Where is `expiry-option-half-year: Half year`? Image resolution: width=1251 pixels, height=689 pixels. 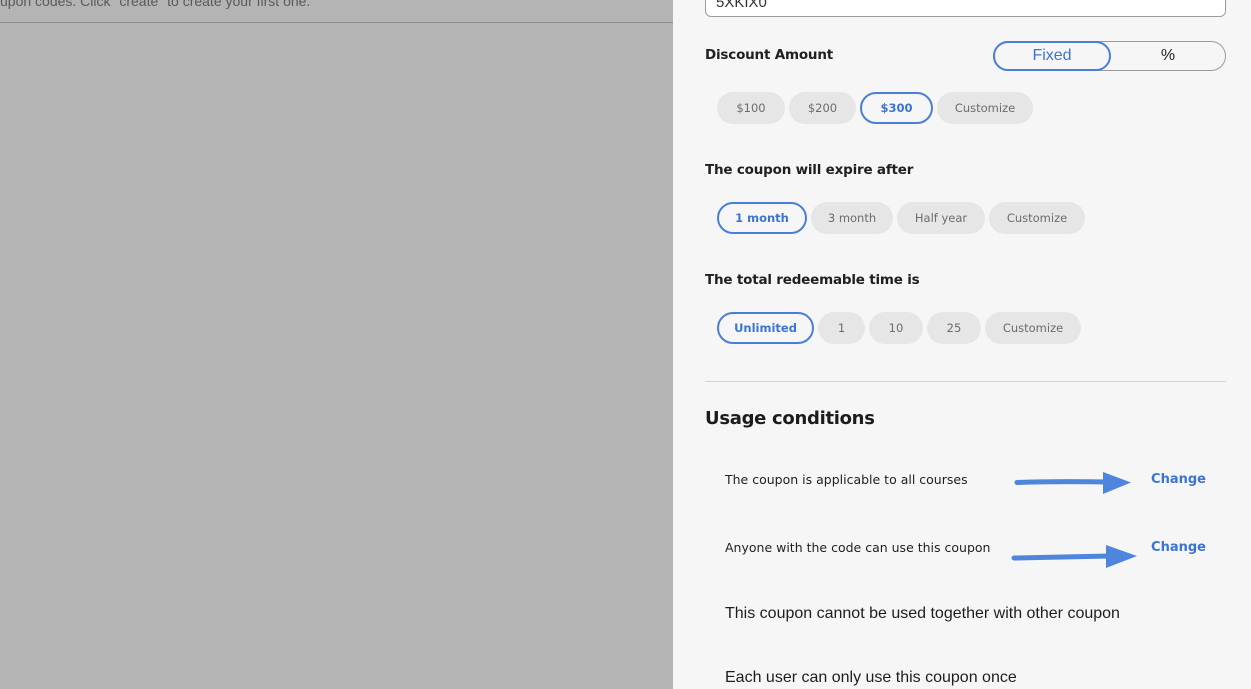 expiry-option-half-year: Half year is located at coordinates (941, 218).